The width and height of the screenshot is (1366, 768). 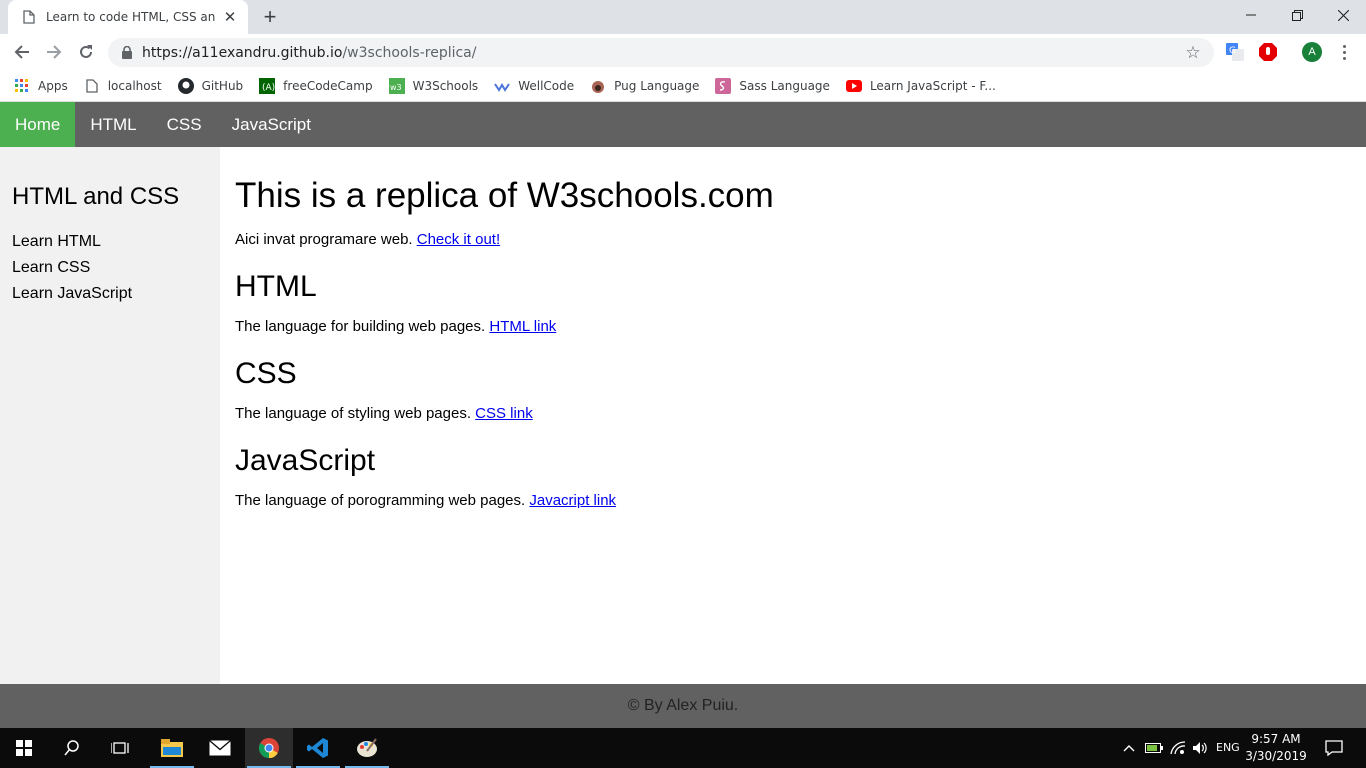 What do you see at coordinates (723, 85) in the screenshot?
I see `sass-icon` at bounding box center [723, 85].